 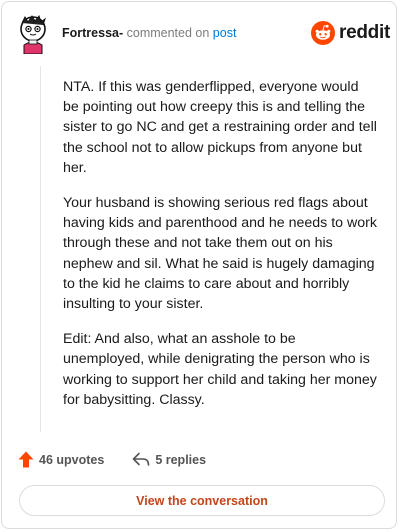 I want to click on replies-count: 5 replies, so click(x=181, y=459).